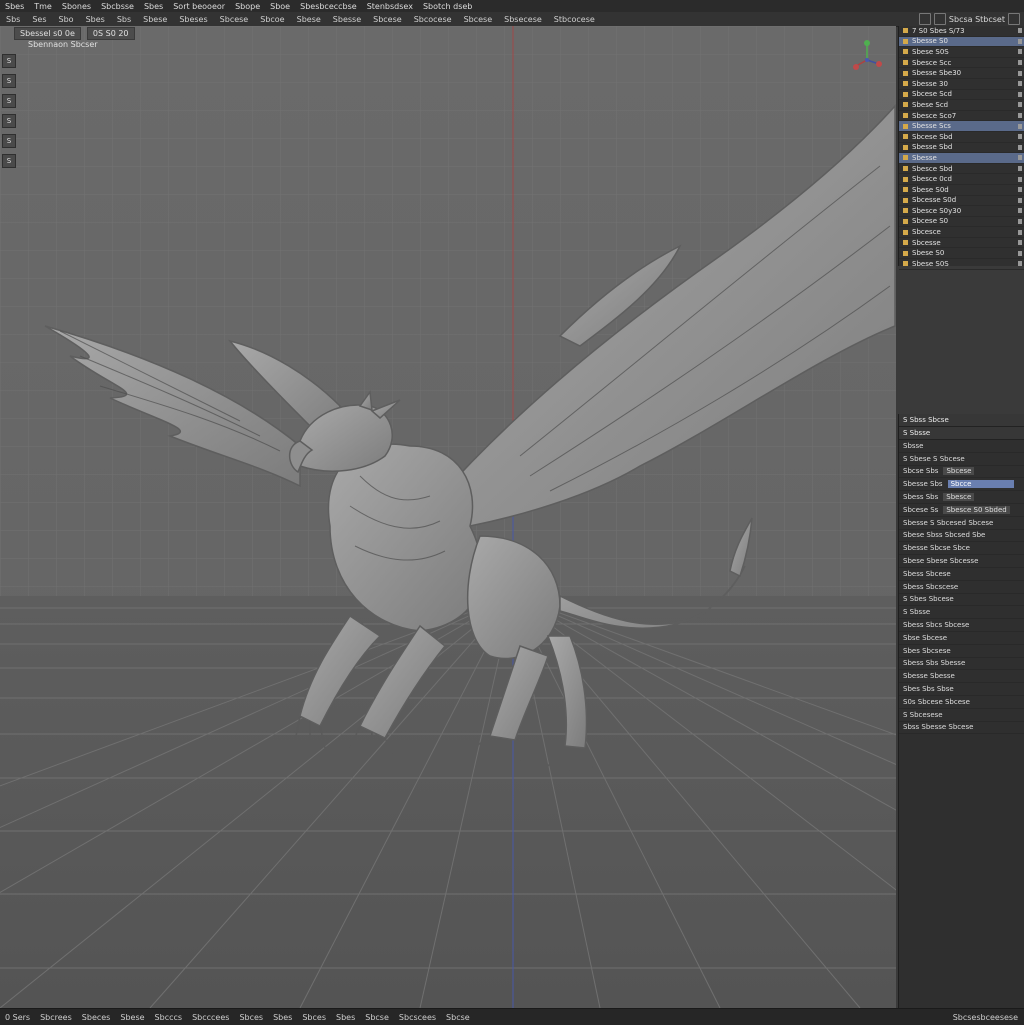  I want to click on outliner-item: Sbcese Scd, so click(961, 95).